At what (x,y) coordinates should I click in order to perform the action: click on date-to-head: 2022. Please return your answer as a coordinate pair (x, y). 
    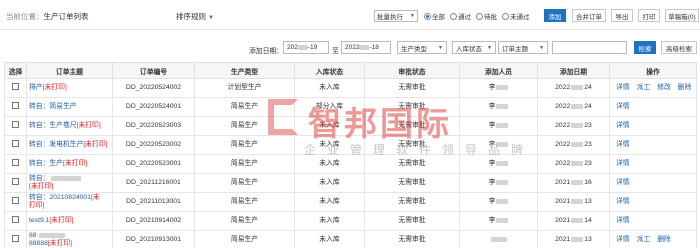
    Looking at the image, I should click on (352, 47).